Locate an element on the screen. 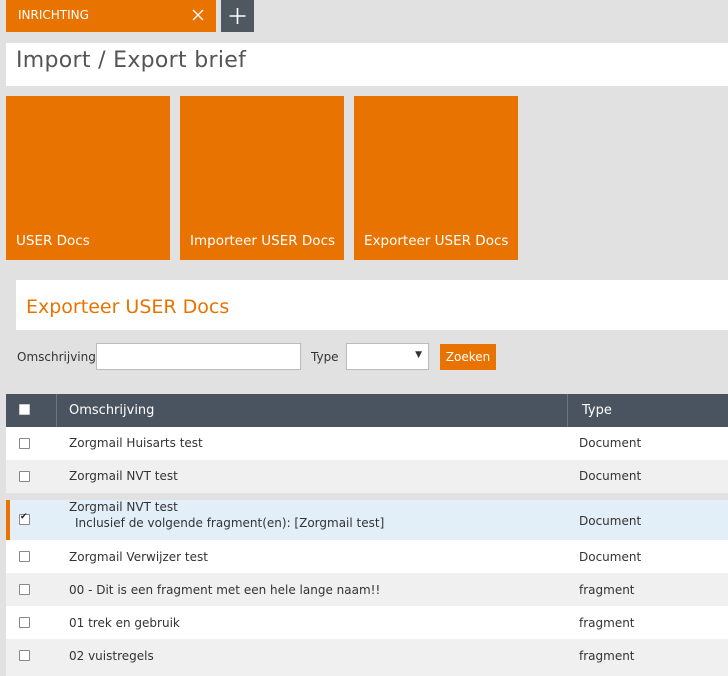 The image size is (728, 676). row-omschrijving: Zorgmail Verwijzer test is located at coordinates (138, 557).